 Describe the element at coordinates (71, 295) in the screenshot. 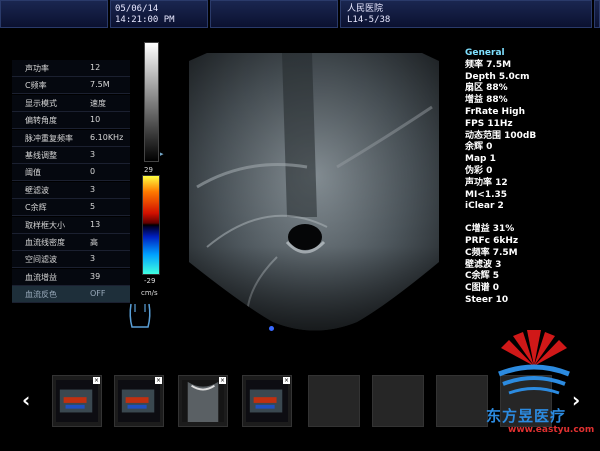

I see `param-row: 血流反色 OFF` at that location.